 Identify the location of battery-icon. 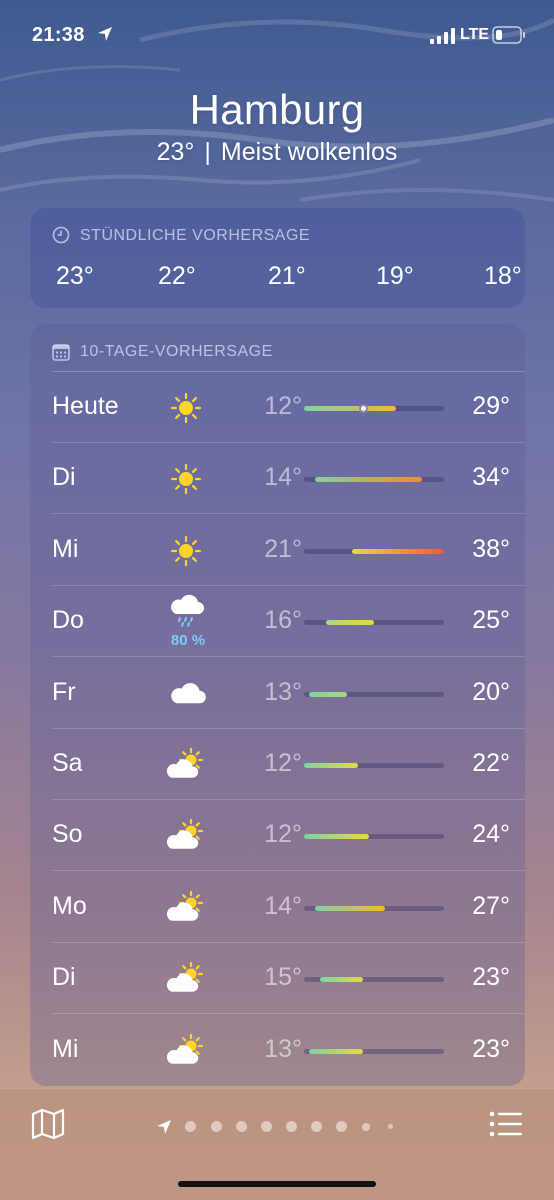
(508, 35).